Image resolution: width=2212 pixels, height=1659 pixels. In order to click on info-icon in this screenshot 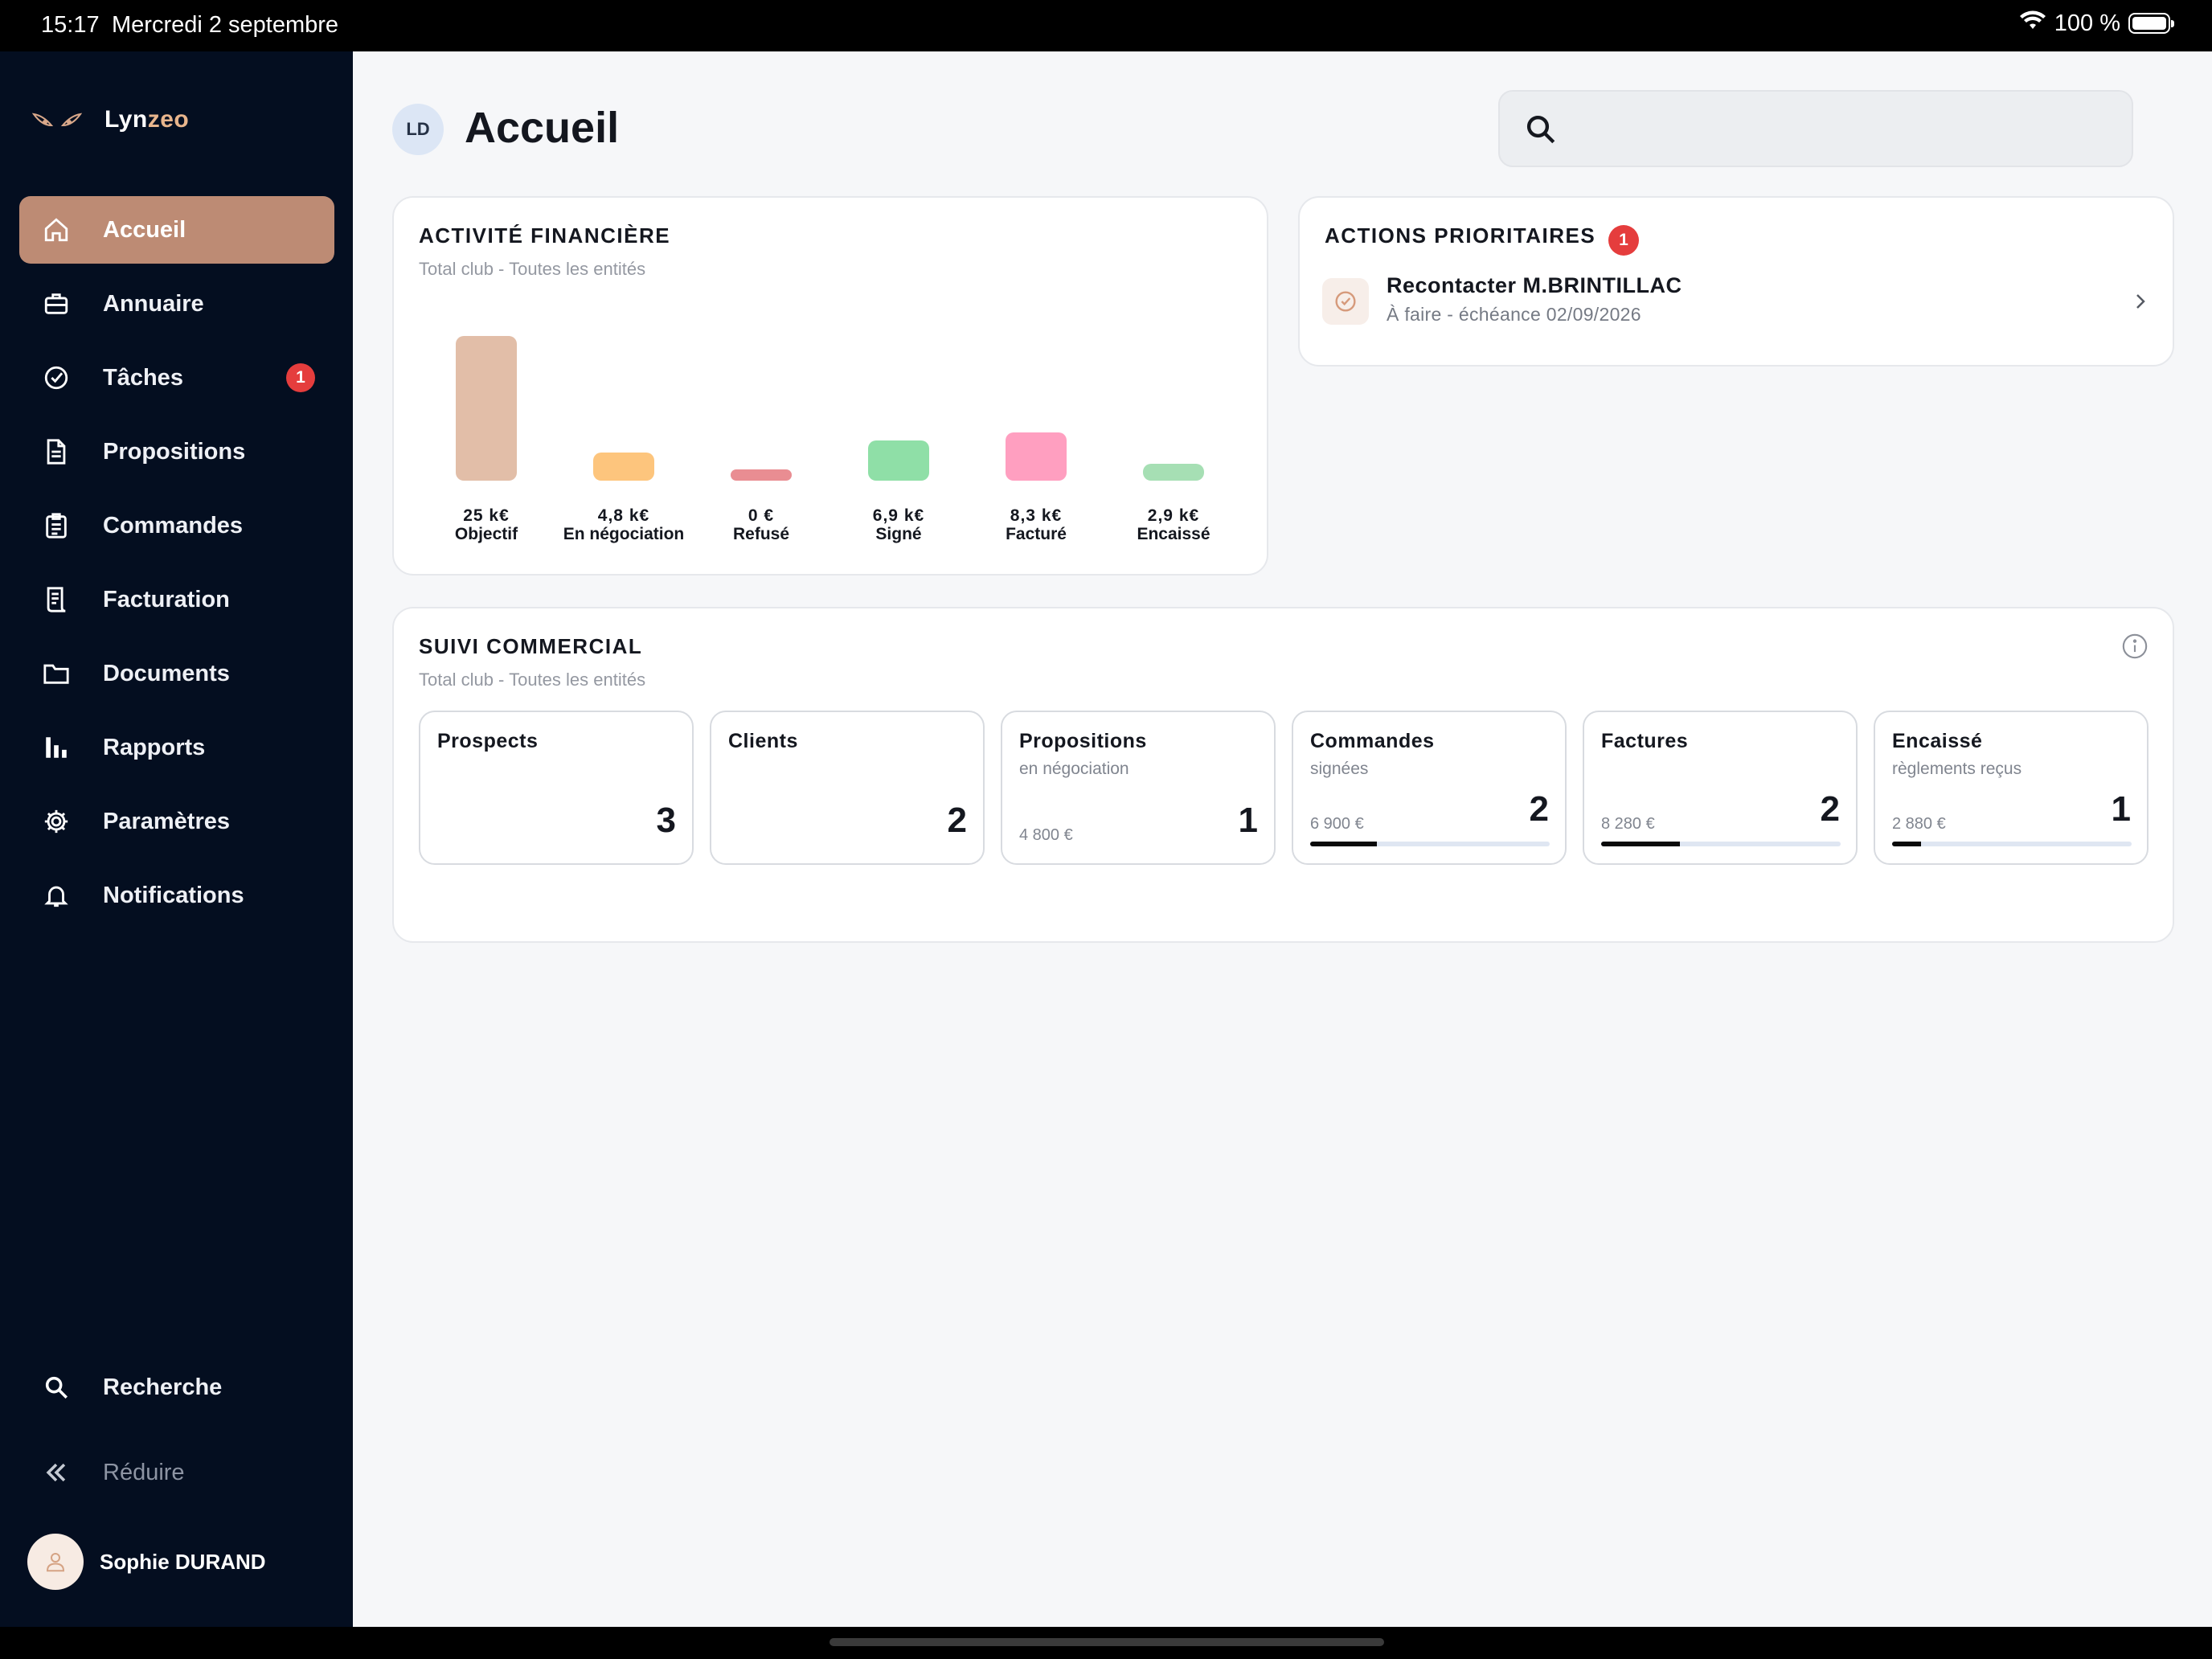, I will do `click(2135, 648)`.